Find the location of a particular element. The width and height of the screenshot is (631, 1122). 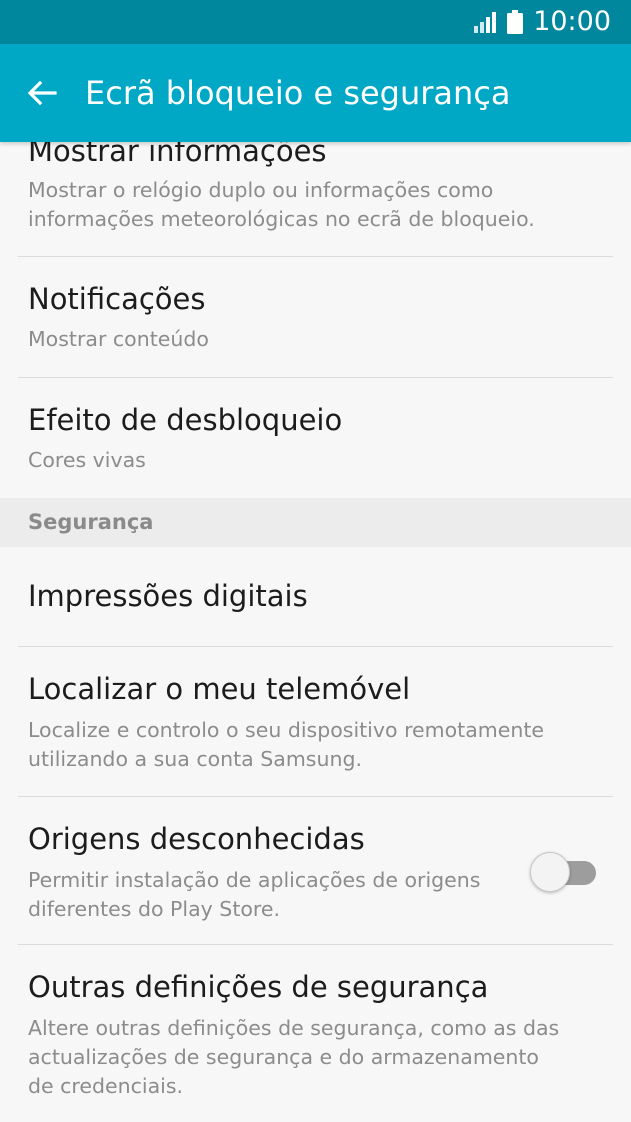

setting-notifications: Notificações Mostrar conteúdo is located at coordinates (315, 317).